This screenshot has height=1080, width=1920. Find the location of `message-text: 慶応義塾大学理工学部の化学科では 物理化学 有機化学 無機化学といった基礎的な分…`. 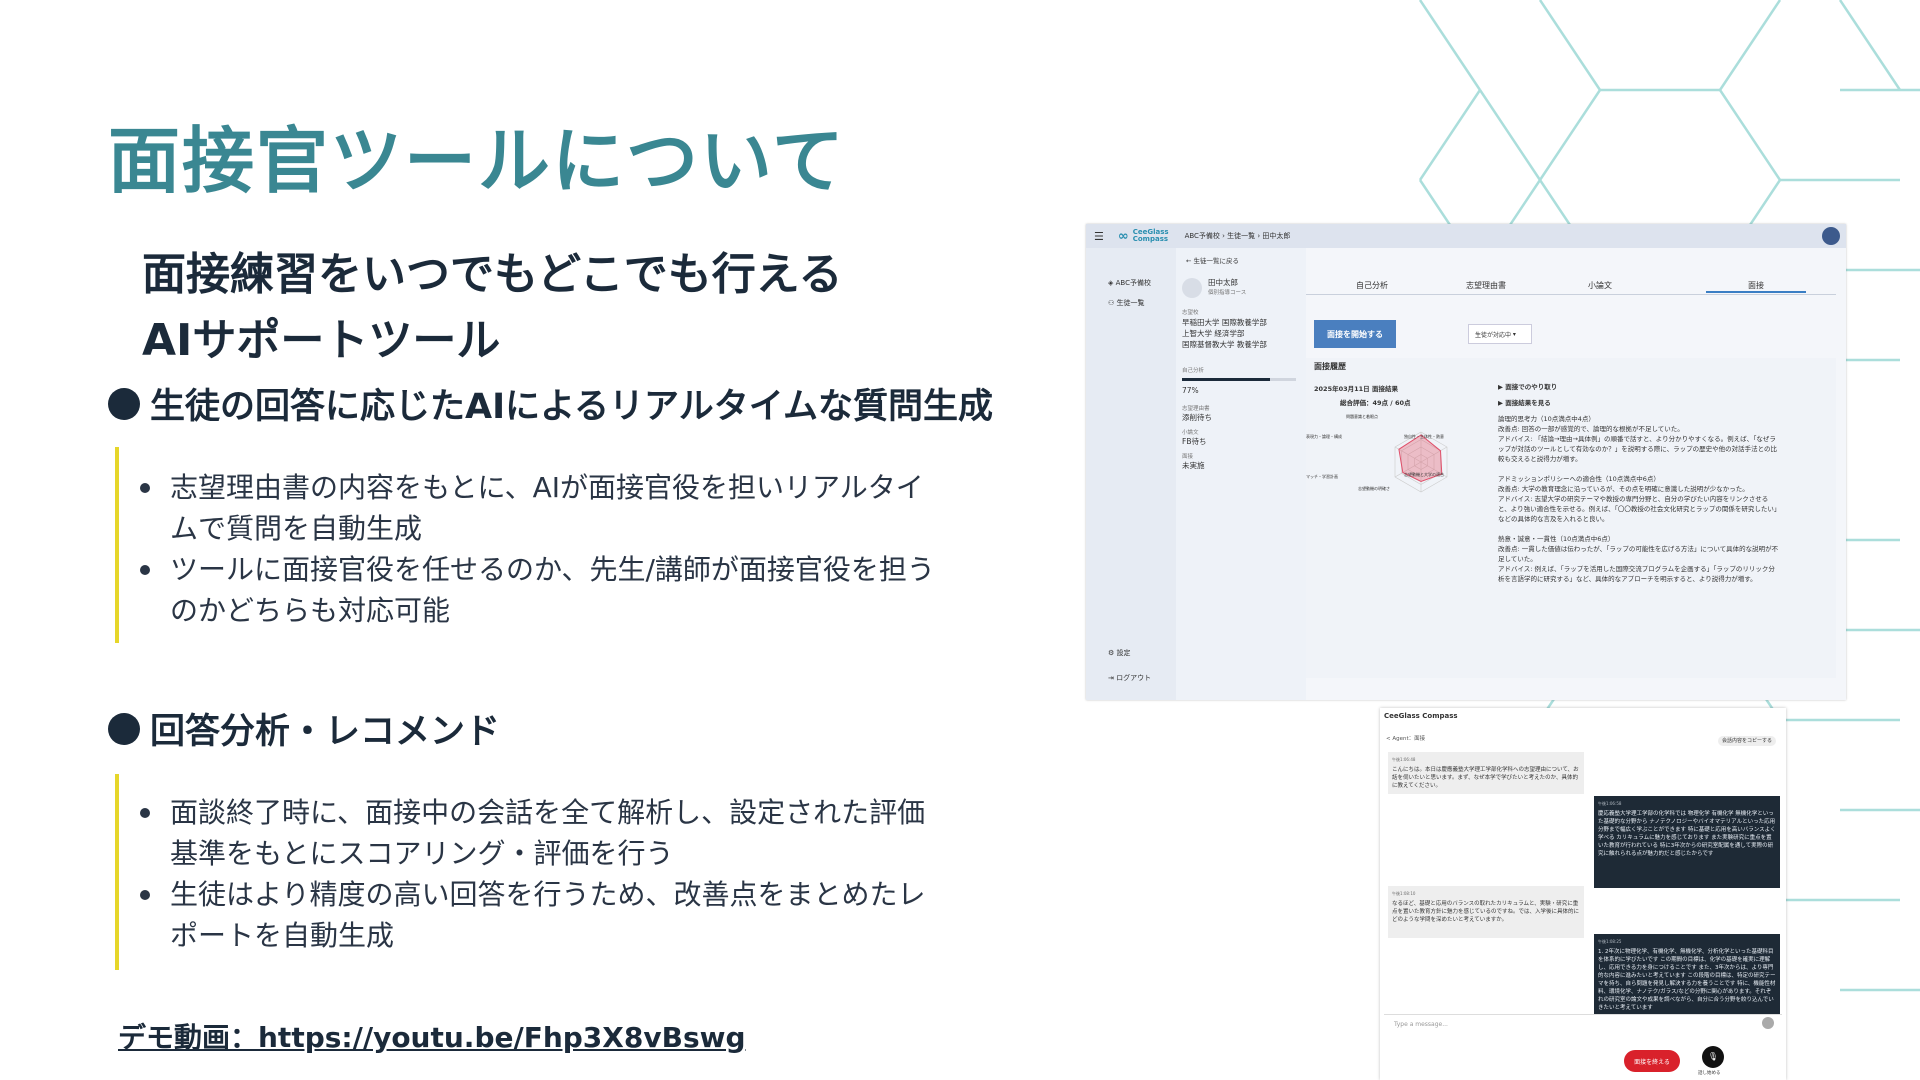

message-text: 慶応義塾大学理工学部の化学科では 物理化学 有機化学 無機化学といった基礎的な分… is located at coordinates (1687, 834).